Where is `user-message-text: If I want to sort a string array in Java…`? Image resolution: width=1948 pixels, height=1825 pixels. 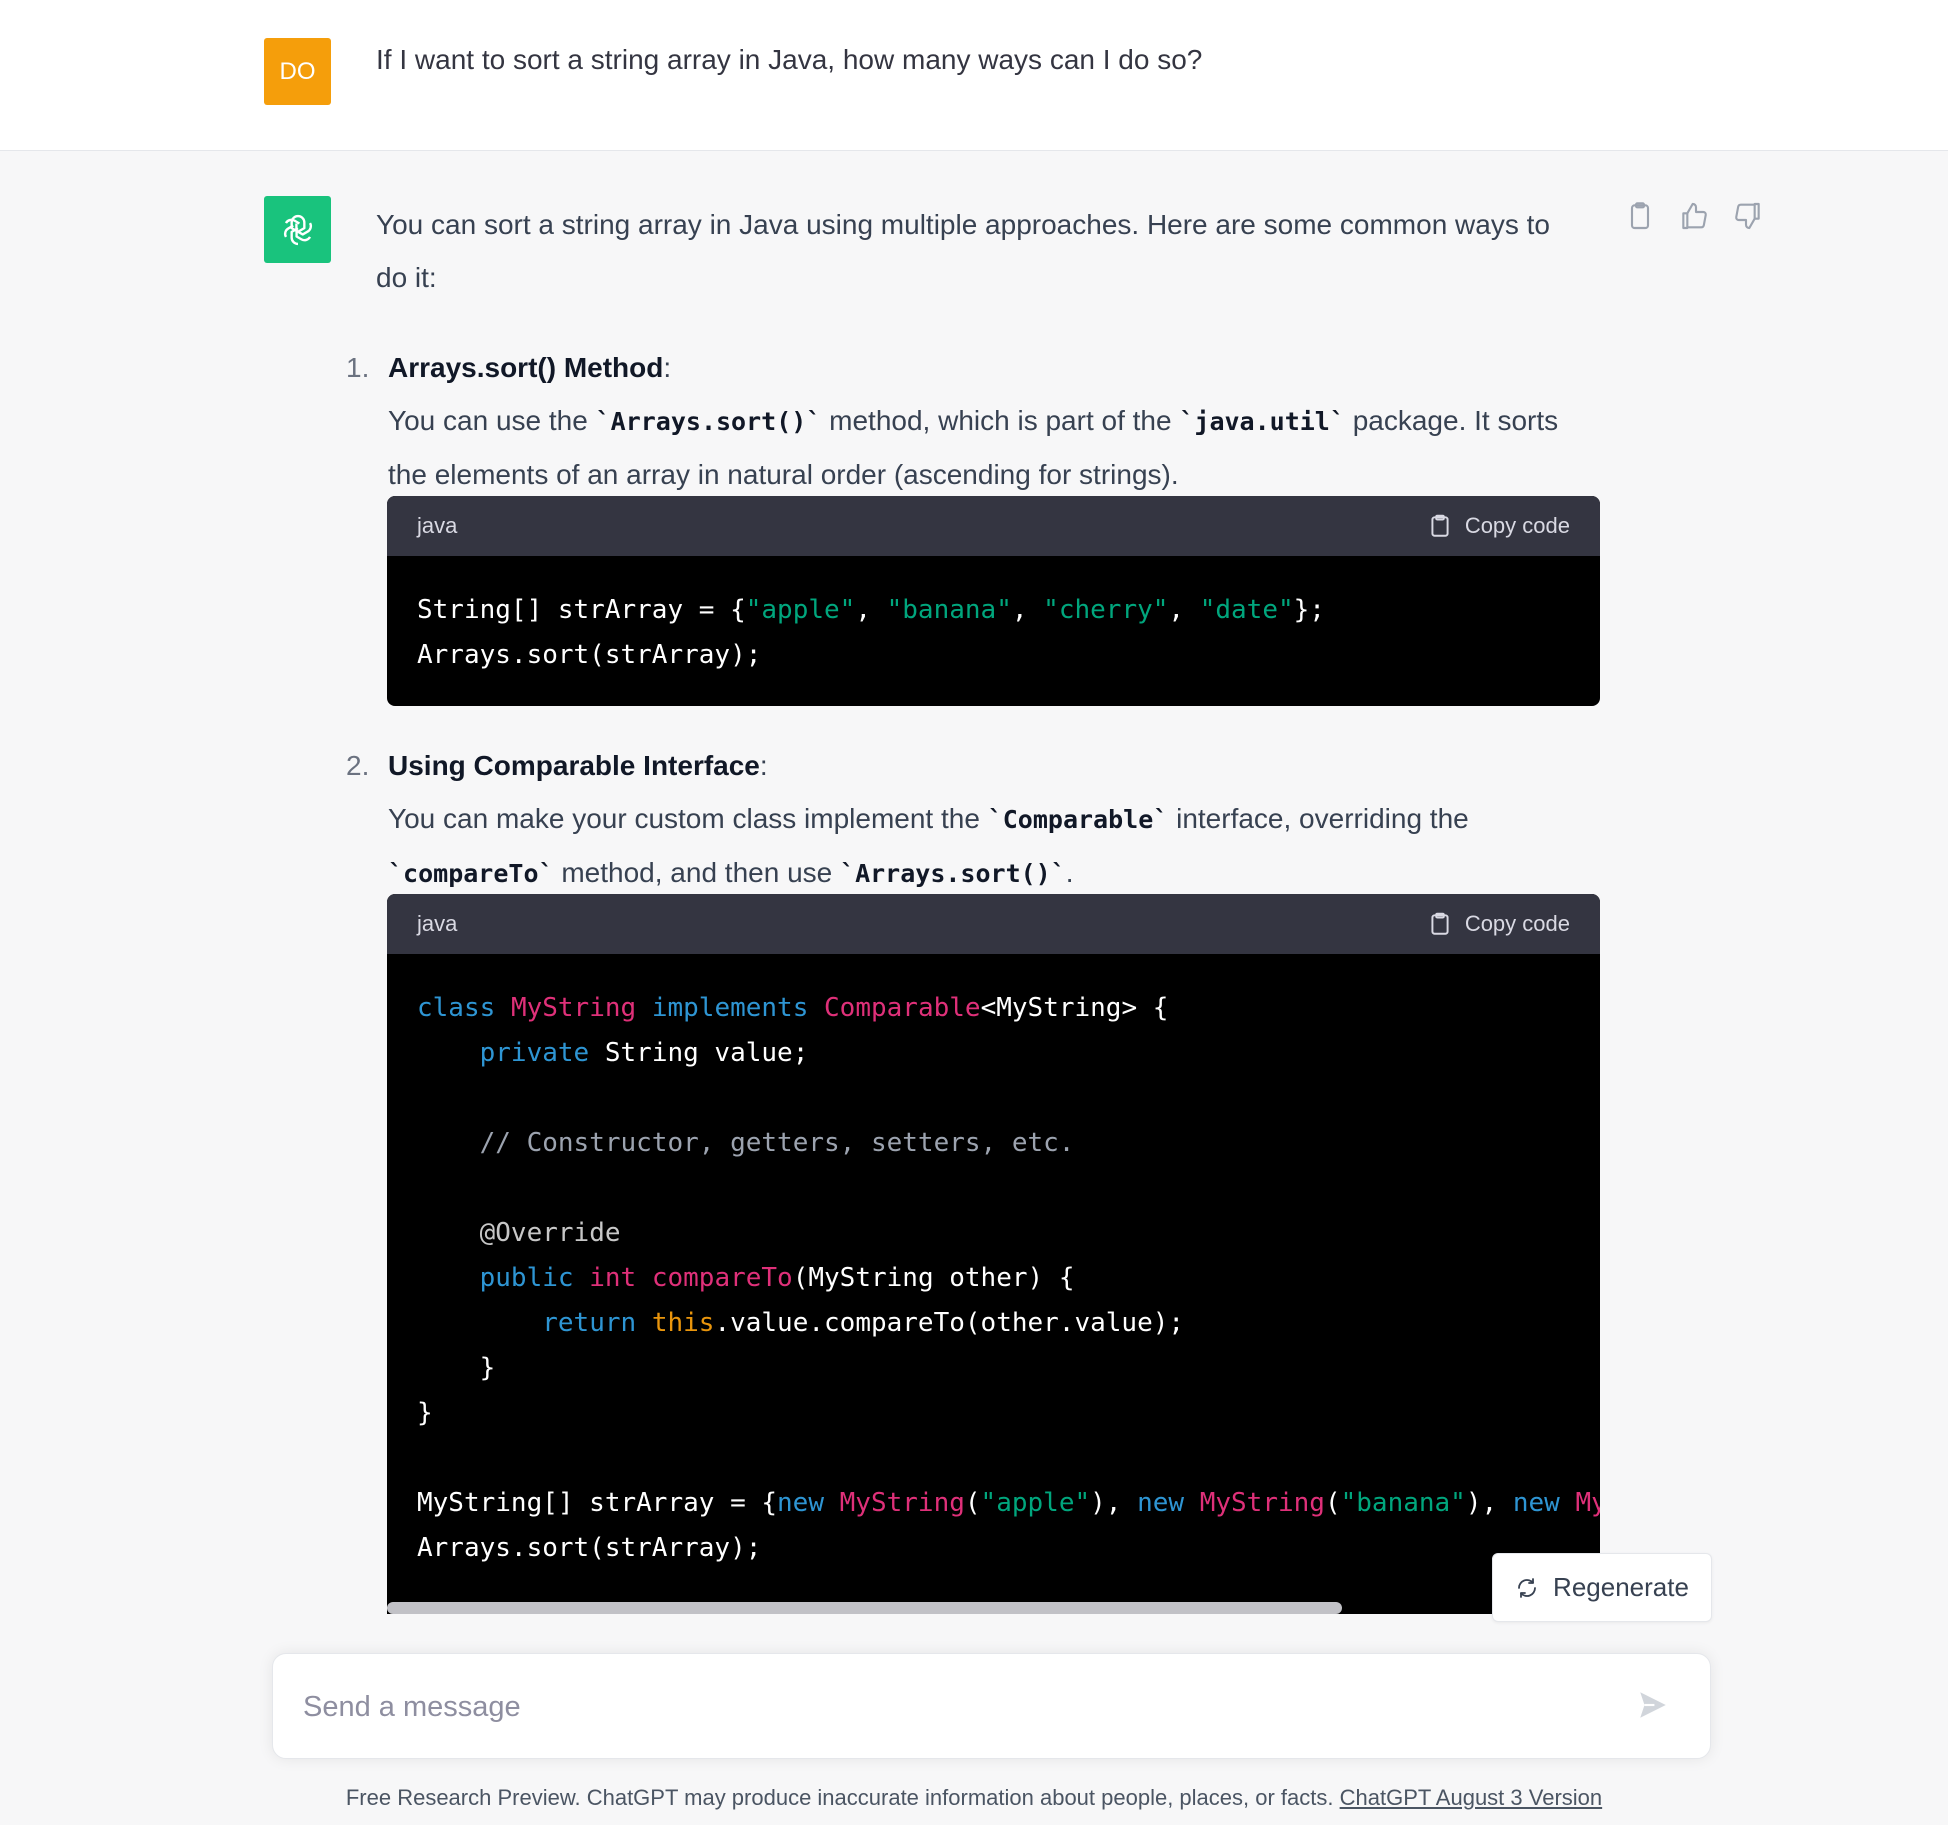
user-message-text: If I want to sort a string array in Java… is located at coordinates (789, 59).